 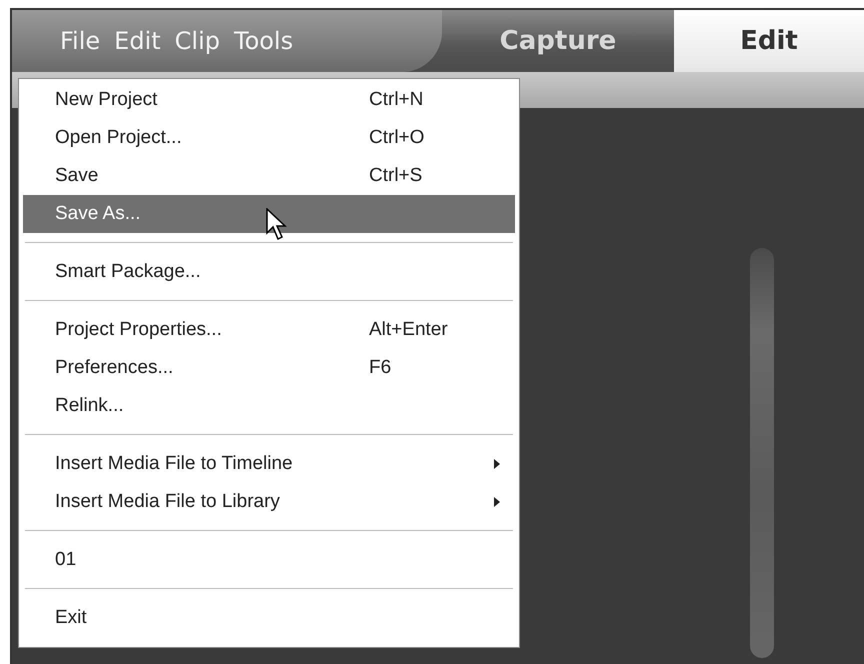 I want to click on menu-item: 01, so click(x=269, y=560).